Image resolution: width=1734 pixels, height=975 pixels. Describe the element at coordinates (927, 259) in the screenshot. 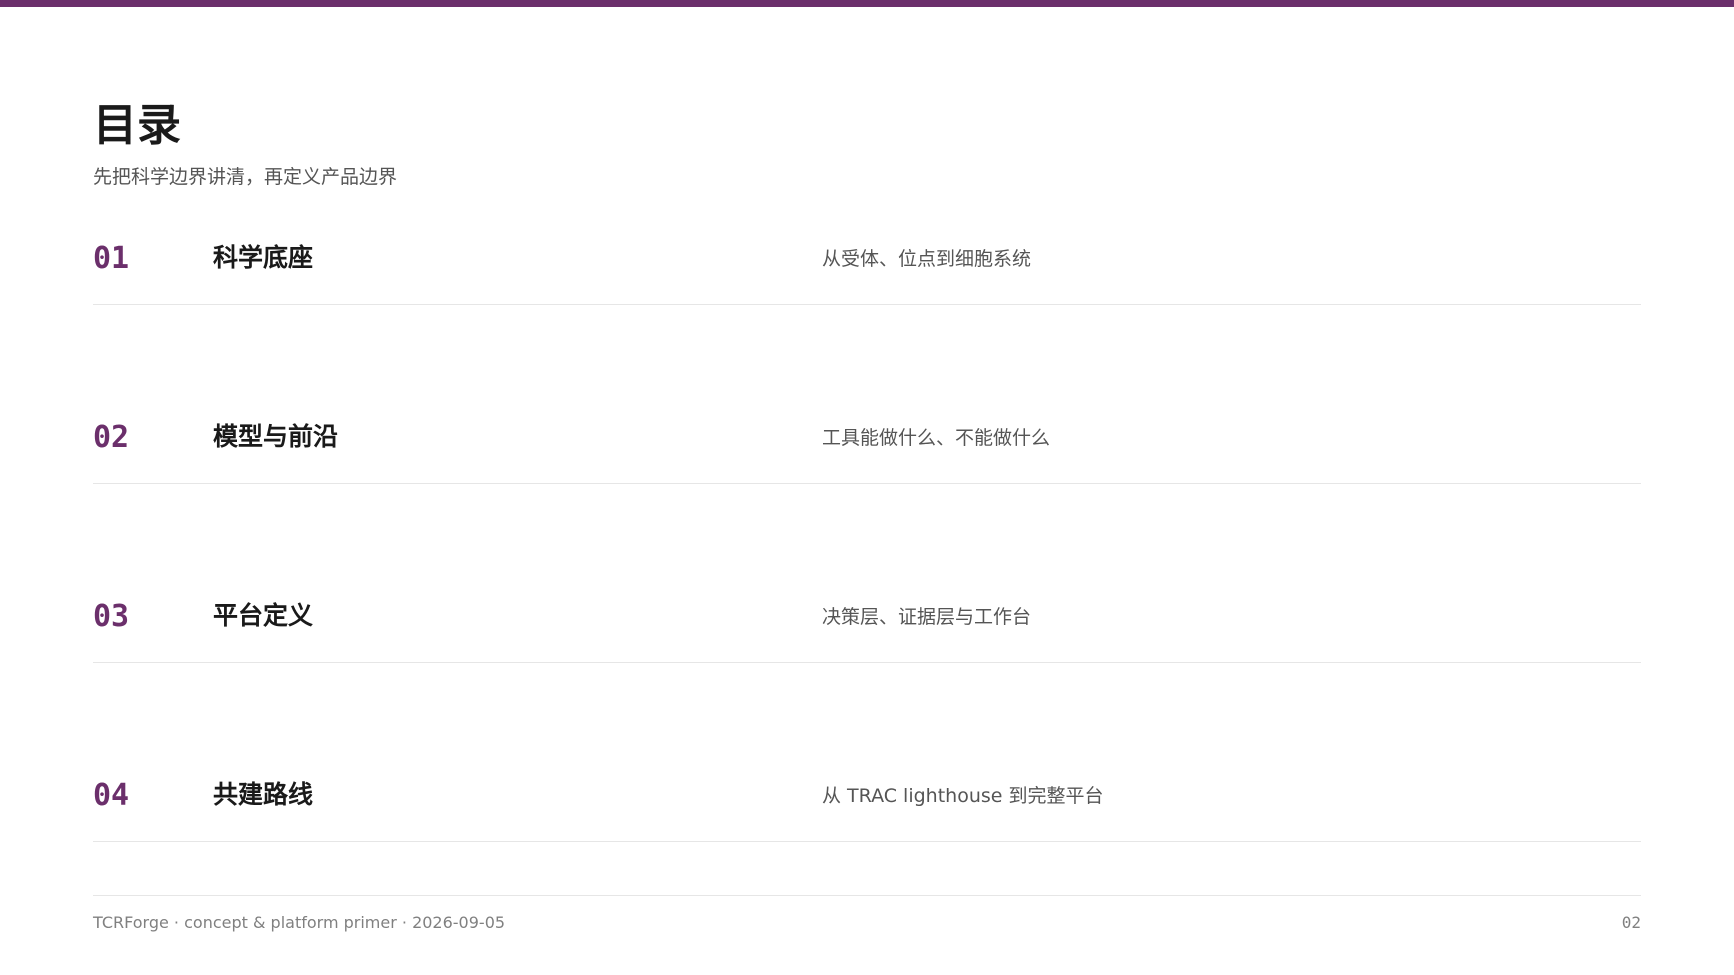

I see `toc-item-description: 从受体、位点到细胞系统` at that location.